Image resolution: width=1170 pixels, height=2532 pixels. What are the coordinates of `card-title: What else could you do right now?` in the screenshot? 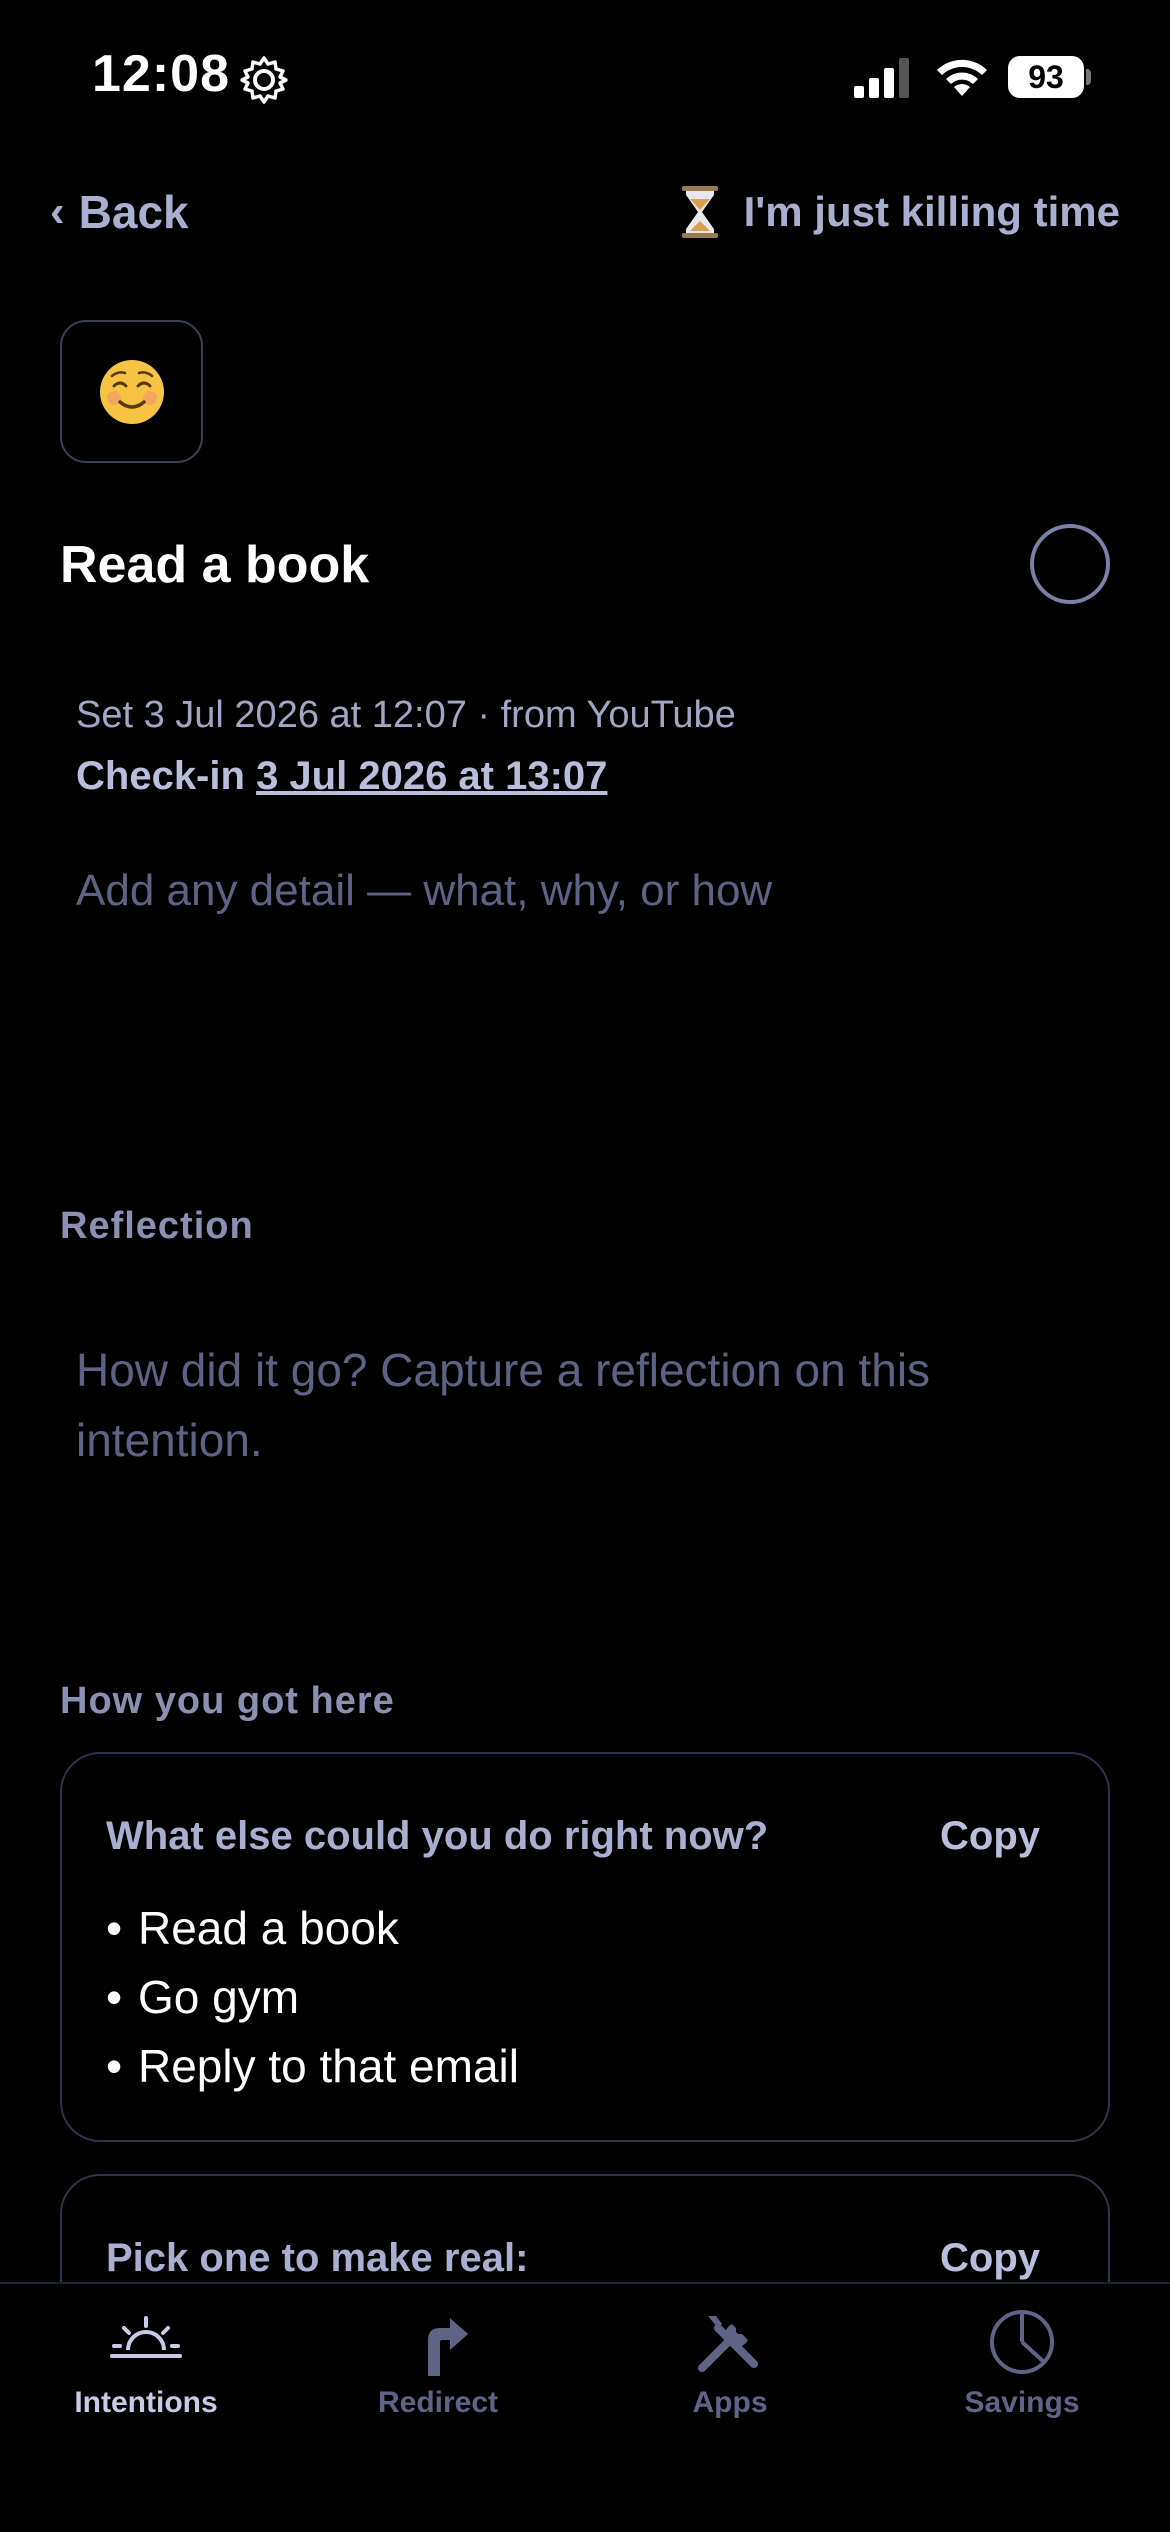 It's located at (437, 1836).